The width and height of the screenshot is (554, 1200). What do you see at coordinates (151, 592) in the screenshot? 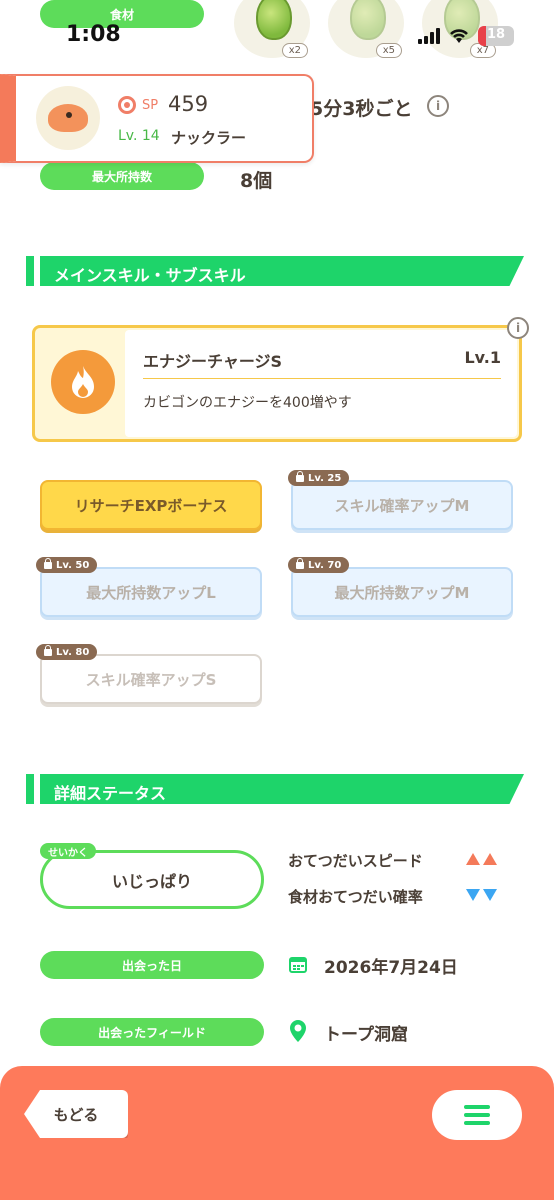
I see `sub-skill-button: 最大所持数アップL` at bounding box center [151, 592].